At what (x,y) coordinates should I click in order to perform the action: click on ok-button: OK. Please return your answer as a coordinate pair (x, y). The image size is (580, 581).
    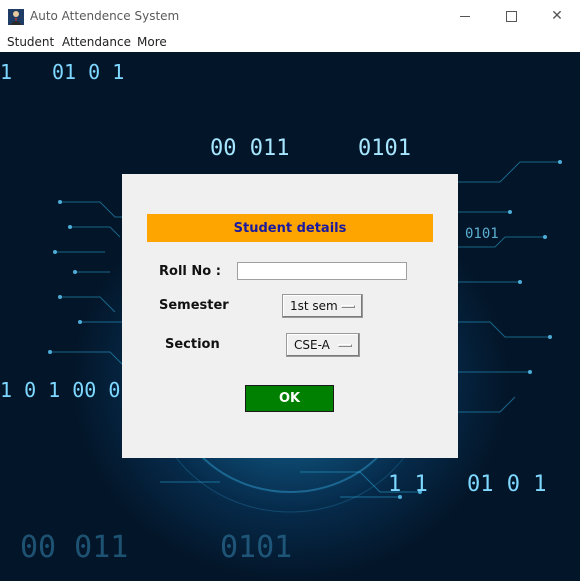
    Looking at the image, I should click on (289, 398).